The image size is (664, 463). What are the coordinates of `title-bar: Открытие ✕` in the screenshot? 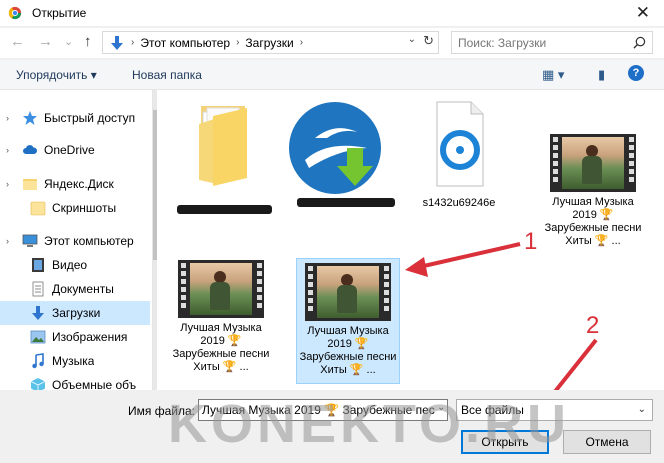 It's located at (332, 13).